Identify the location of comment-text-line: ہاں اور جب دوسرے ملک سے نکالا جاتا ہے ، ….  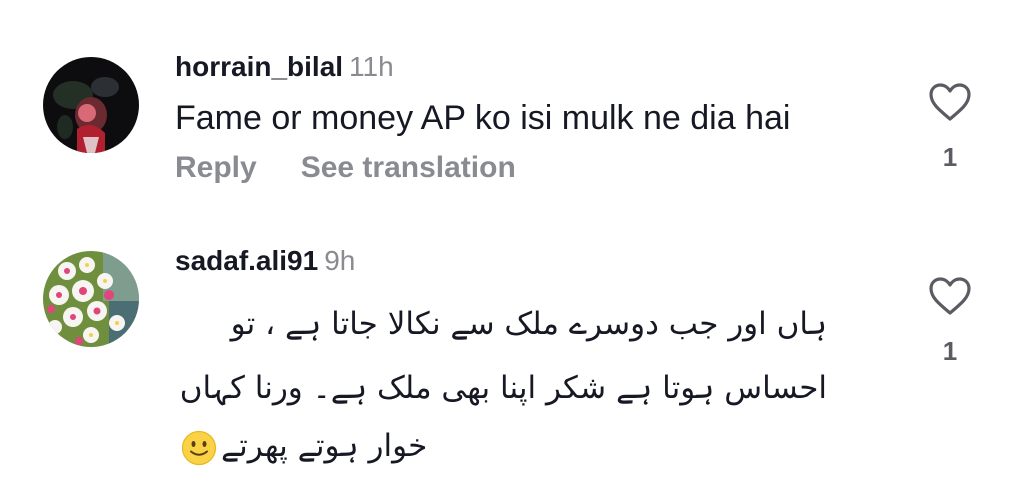
(528, 324).